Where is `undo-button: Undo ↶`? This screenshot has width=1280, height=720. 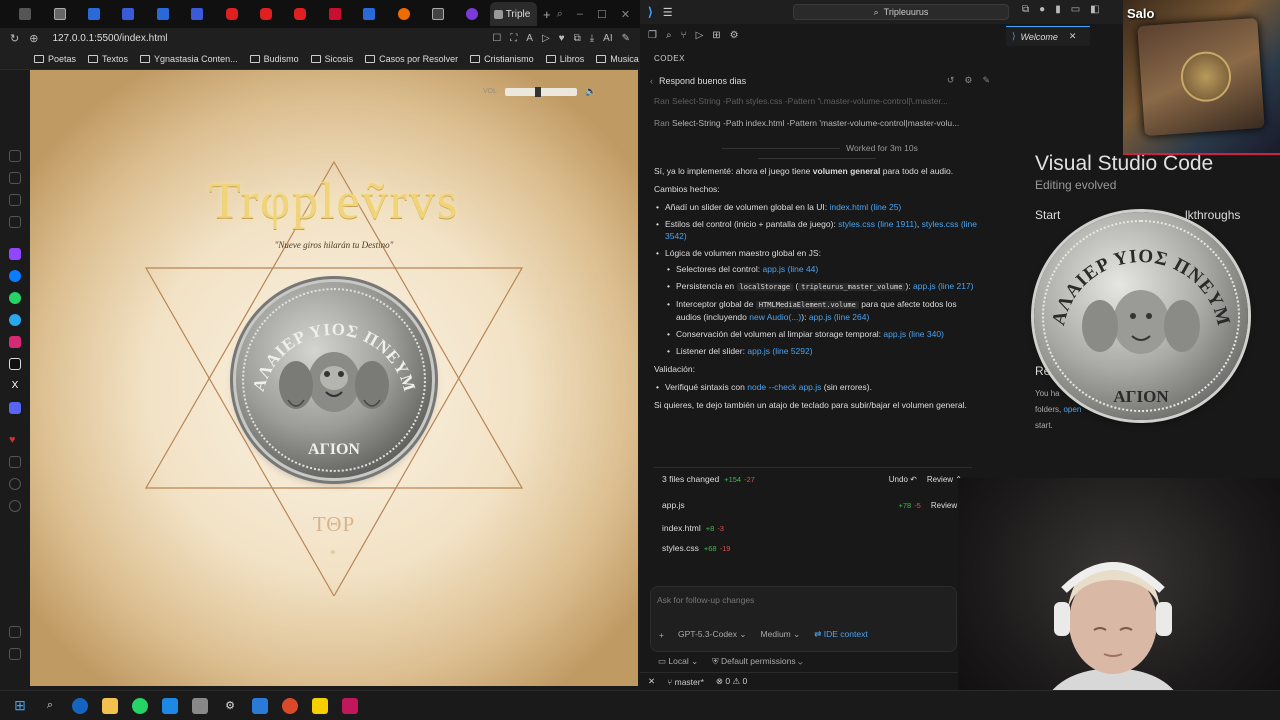 undo-button: Undo ↶ is located at coordinates (903, 479).